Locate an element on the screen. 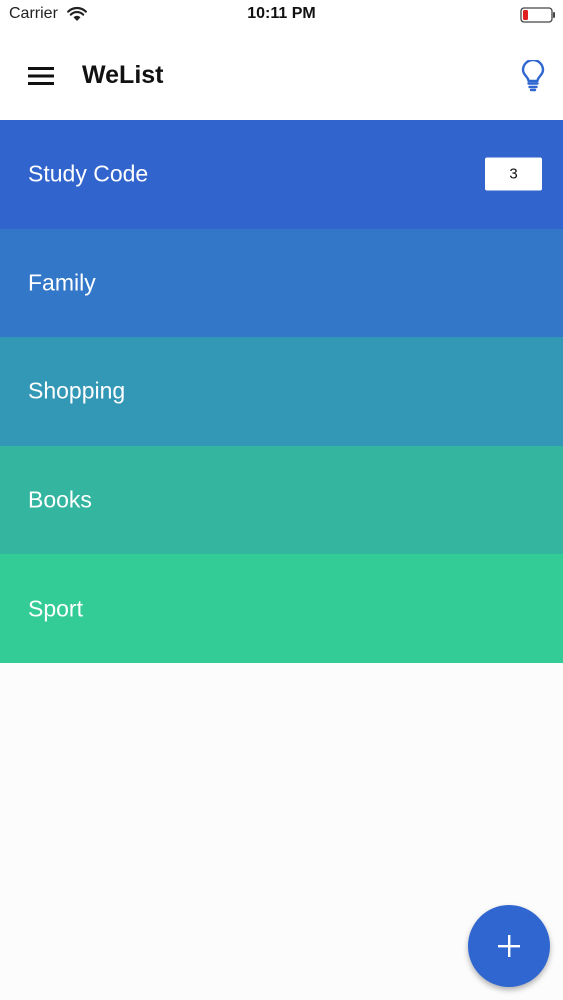  plus-icon is located at coordinates (509, 946).